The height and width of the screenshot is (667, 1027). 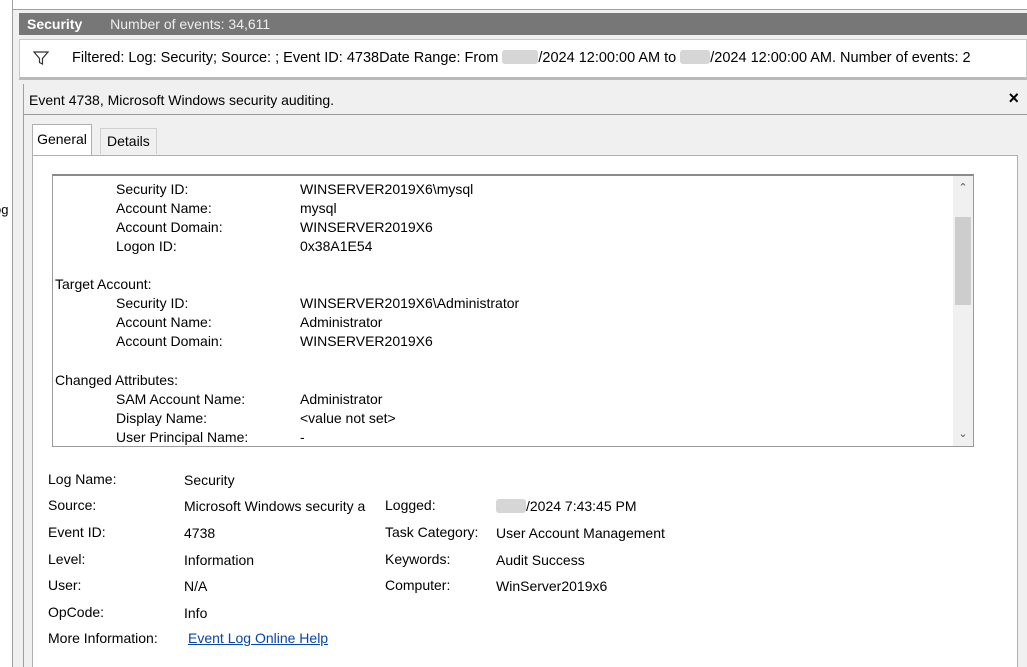 I want to click on log-name-title: Security, so click(x=55, y=24).